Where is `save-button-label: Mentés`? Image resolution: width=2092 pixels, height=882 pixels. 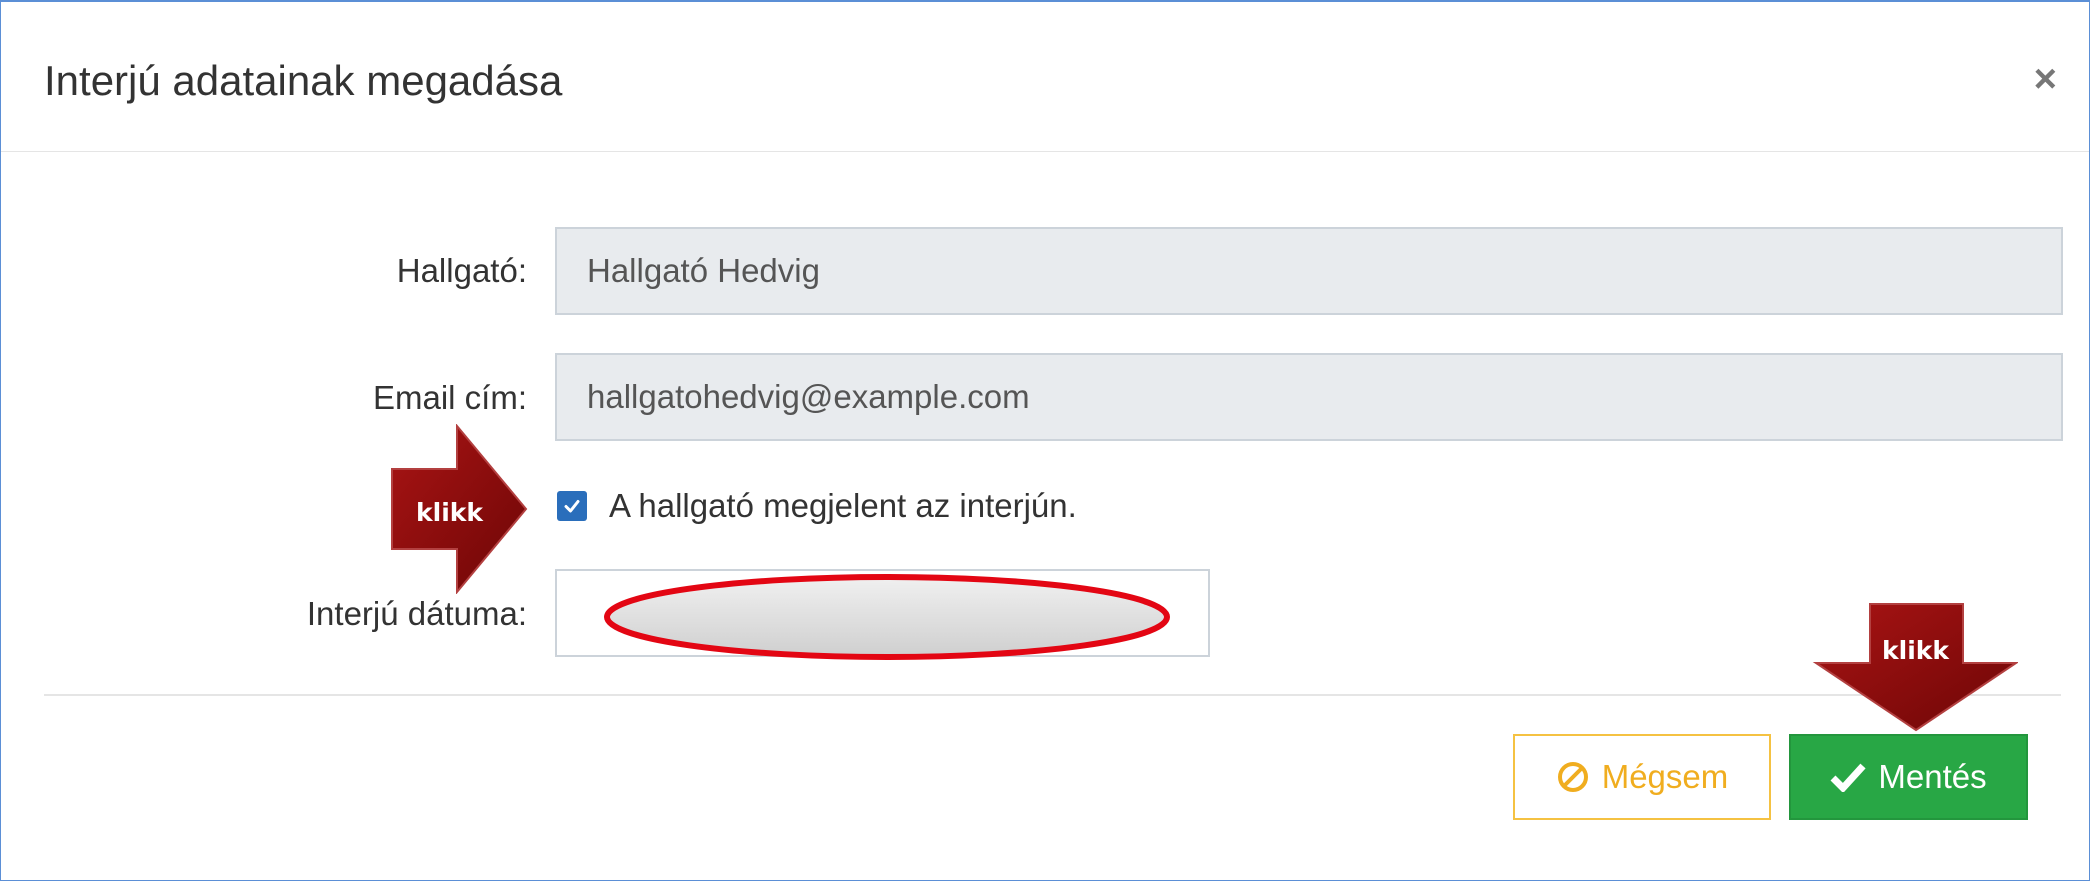 save-button-label: Mentés is located at coordinates (1932, 776).